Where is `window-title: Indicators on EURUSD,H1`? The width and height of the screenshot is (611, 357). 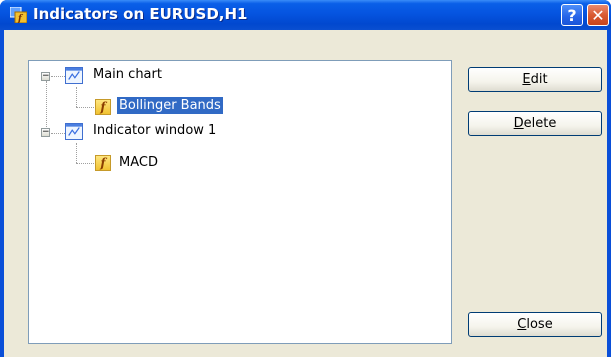
window-title: Indicators on EURUSD,H1 is located at coordinates (140, 14).